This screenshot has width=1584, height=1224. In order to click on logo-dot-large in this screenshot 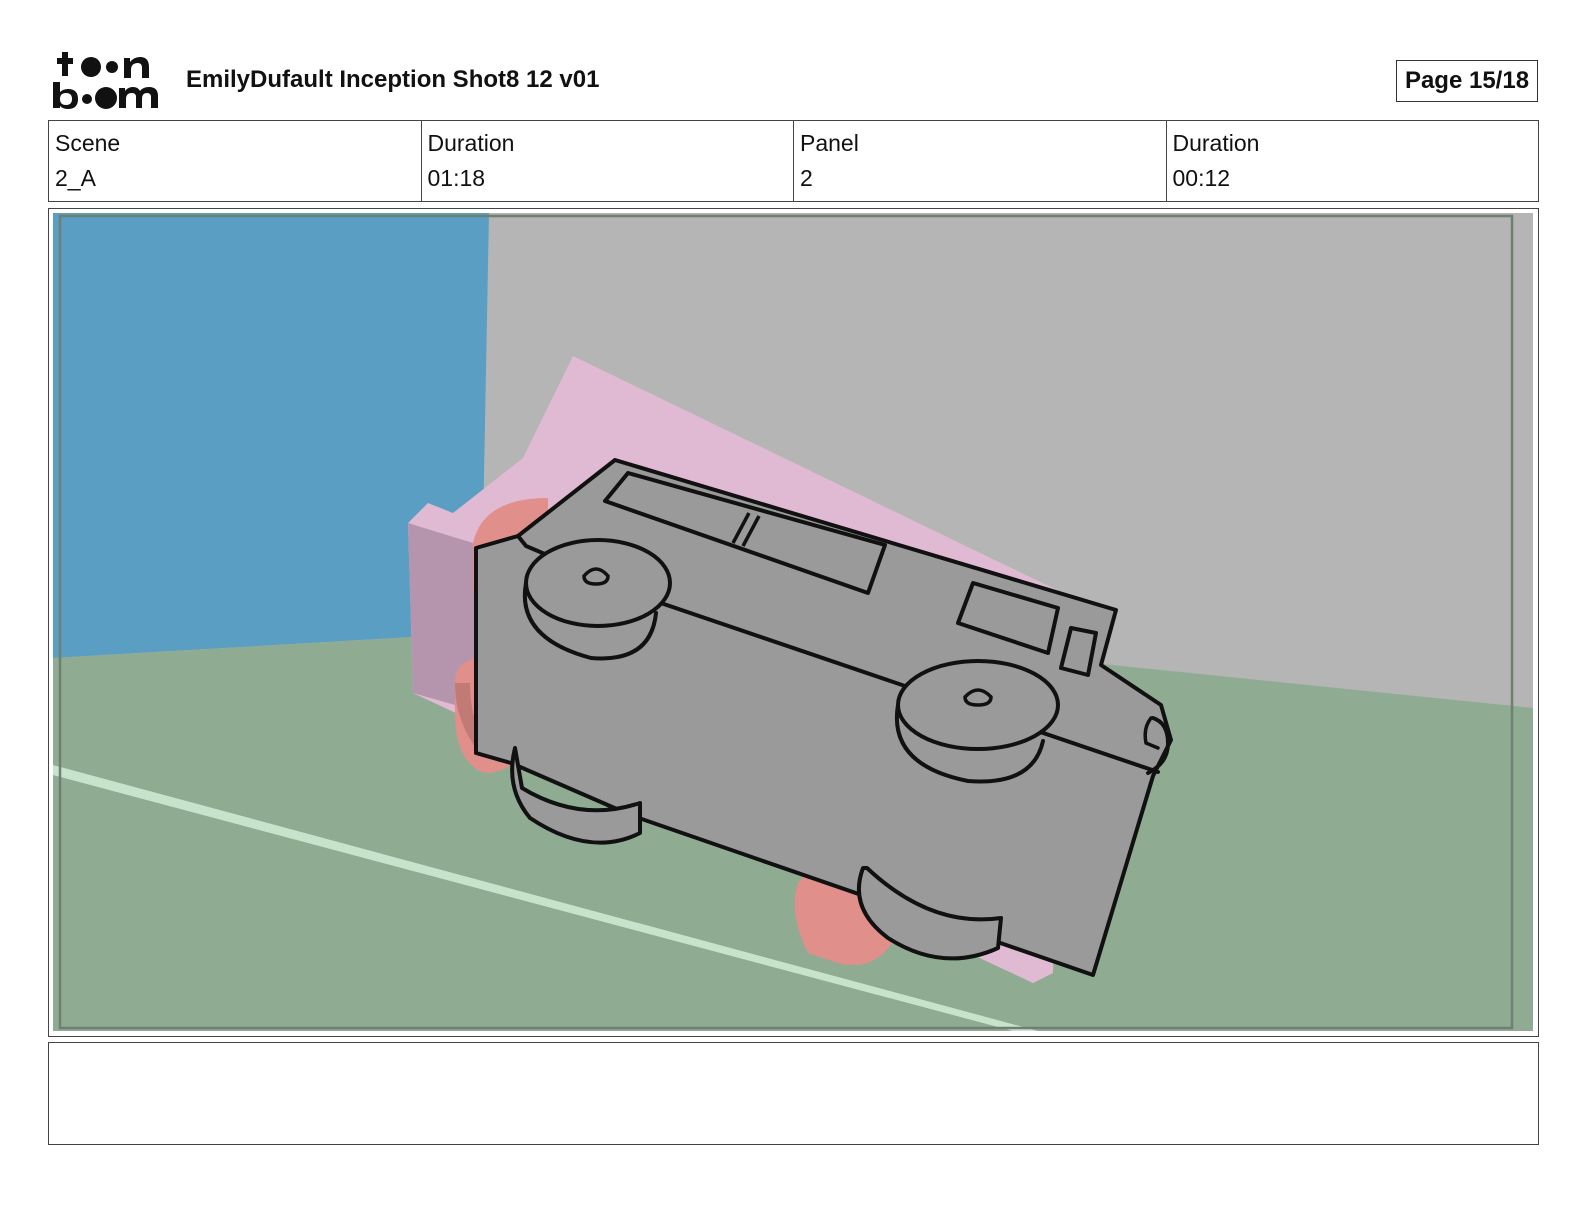, I will do `click(91, 67)`.